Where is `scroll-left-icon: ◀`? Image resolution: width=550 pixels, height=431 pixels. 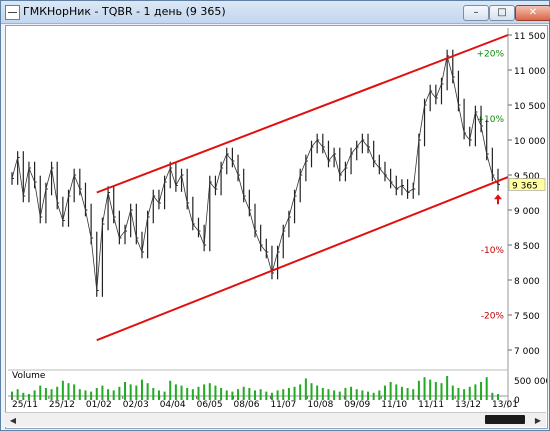 scroll-left-icon: ◀ is located at coordinates (13, 420).